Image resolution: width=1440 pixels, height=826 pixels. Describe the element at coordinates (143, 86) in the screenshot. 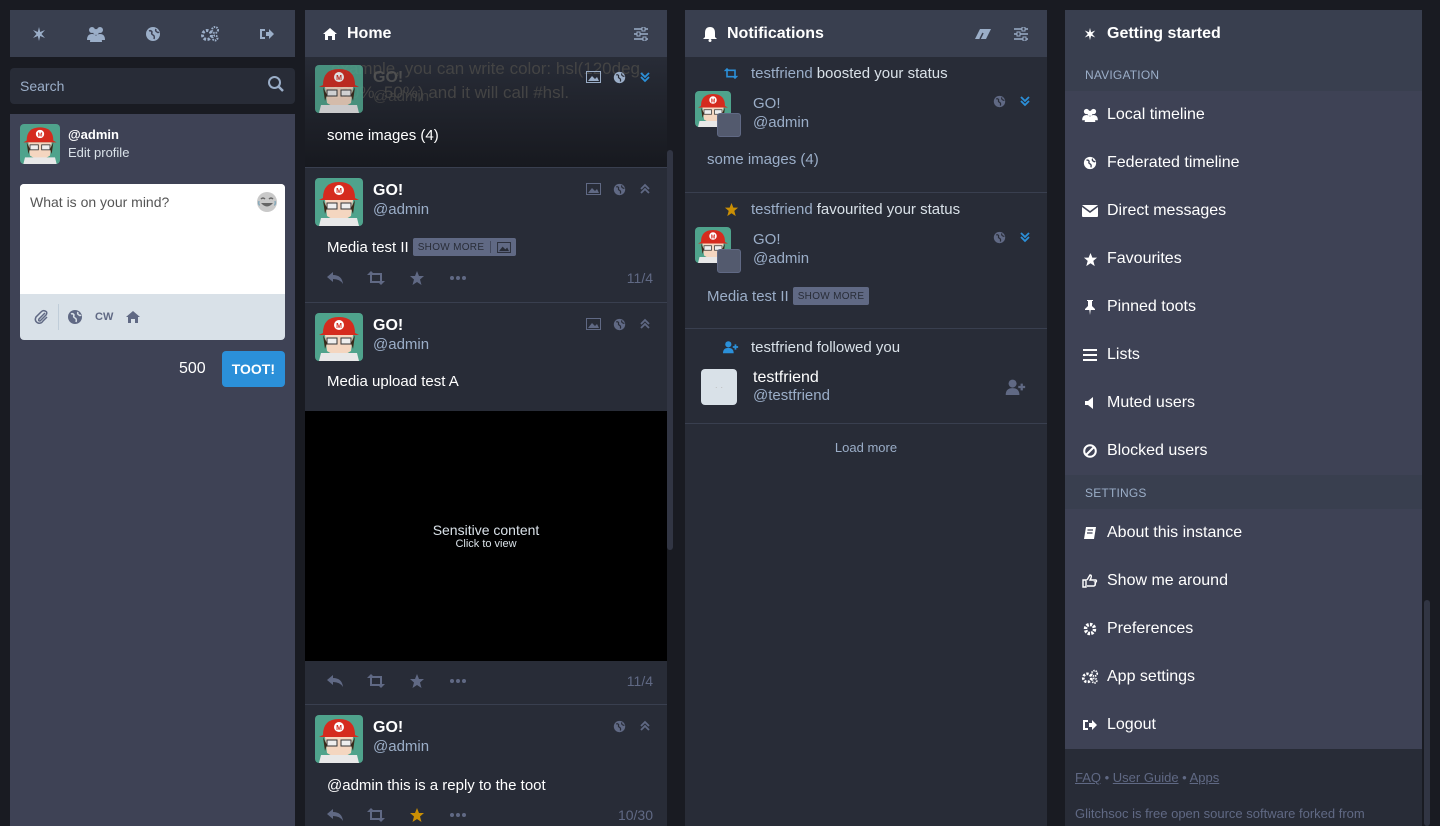

I see `search-input` at that location.